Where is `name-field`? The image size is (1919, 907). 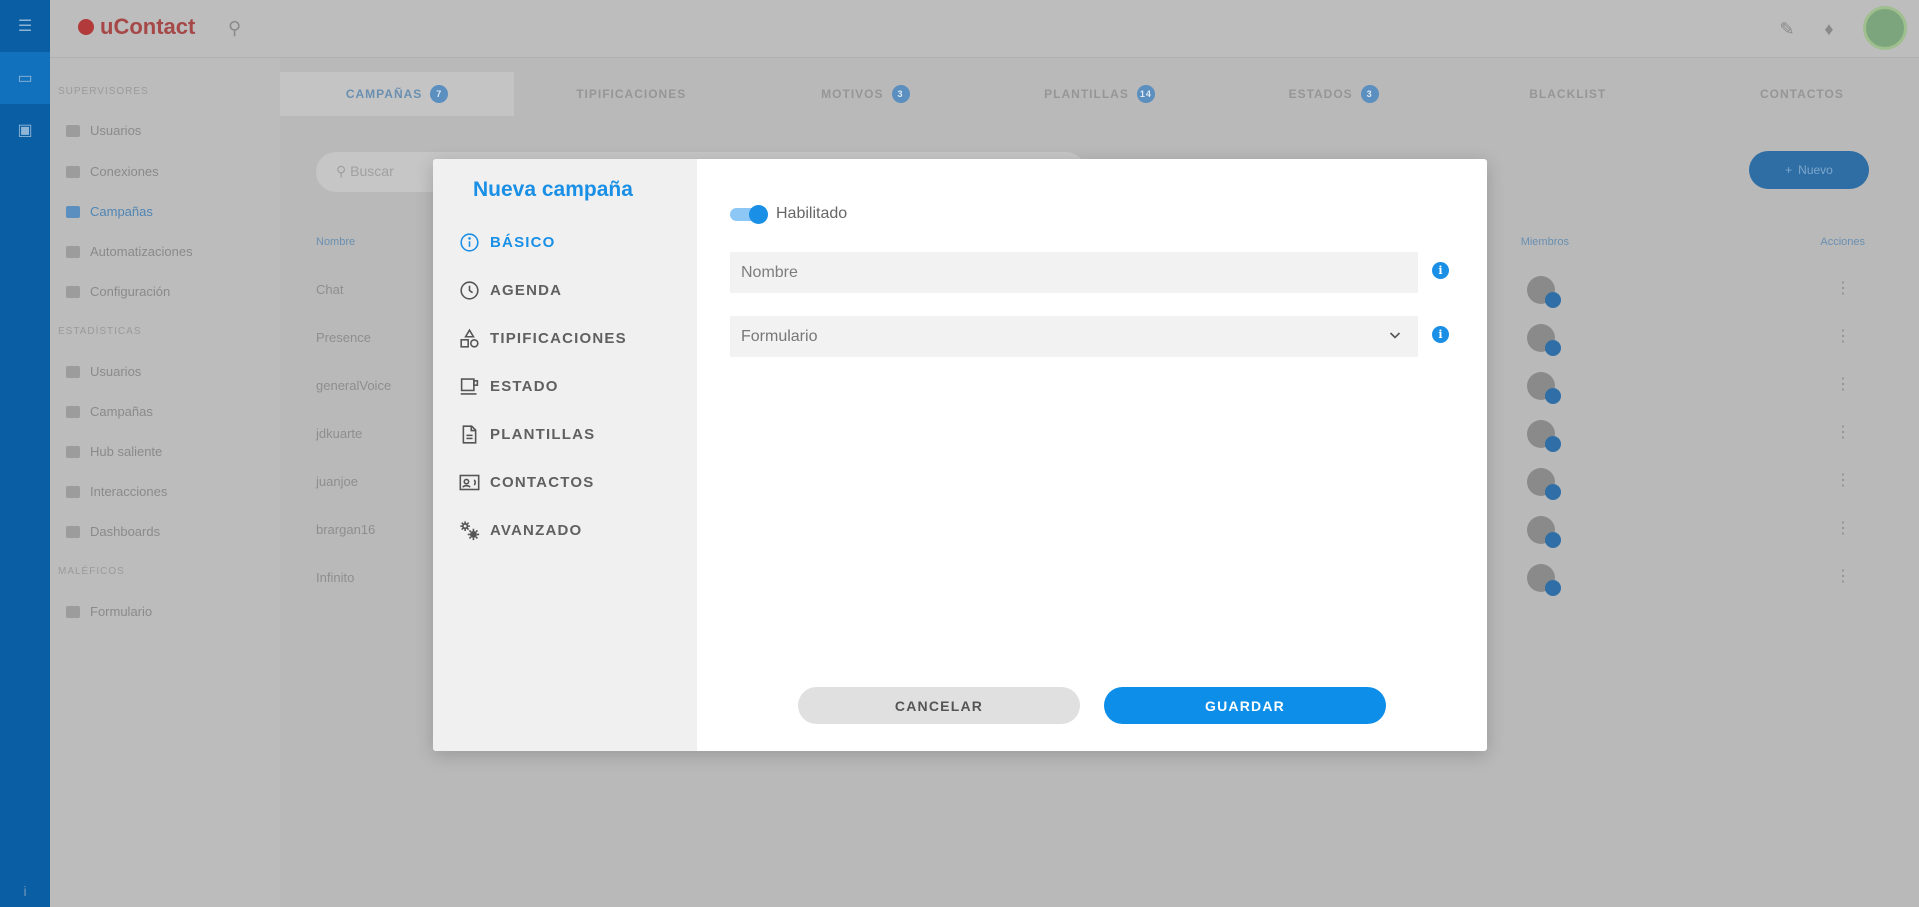
name-field is located at coordinates (1074, 272).